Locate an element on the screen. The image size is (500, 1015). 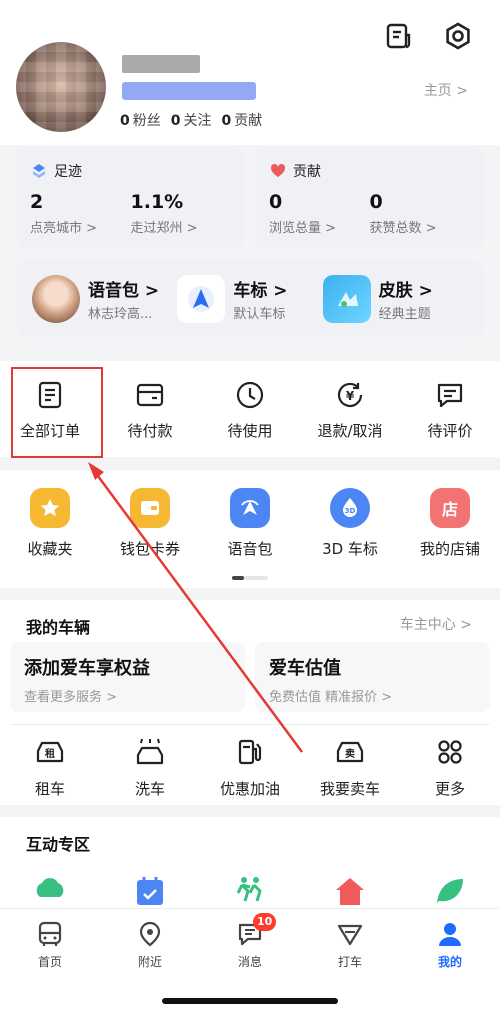
svg-text: 租 is located at coordinates (50, 753).